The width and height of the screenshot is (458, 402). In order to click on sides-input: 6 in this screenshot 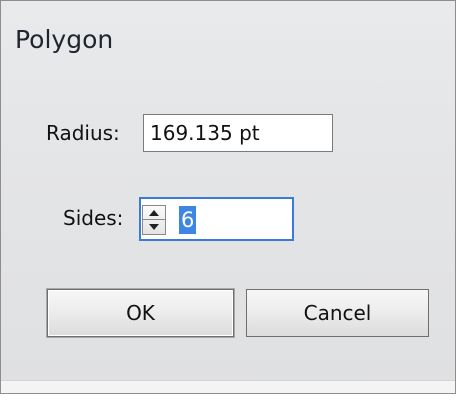, I will do `click(216, 219)`.